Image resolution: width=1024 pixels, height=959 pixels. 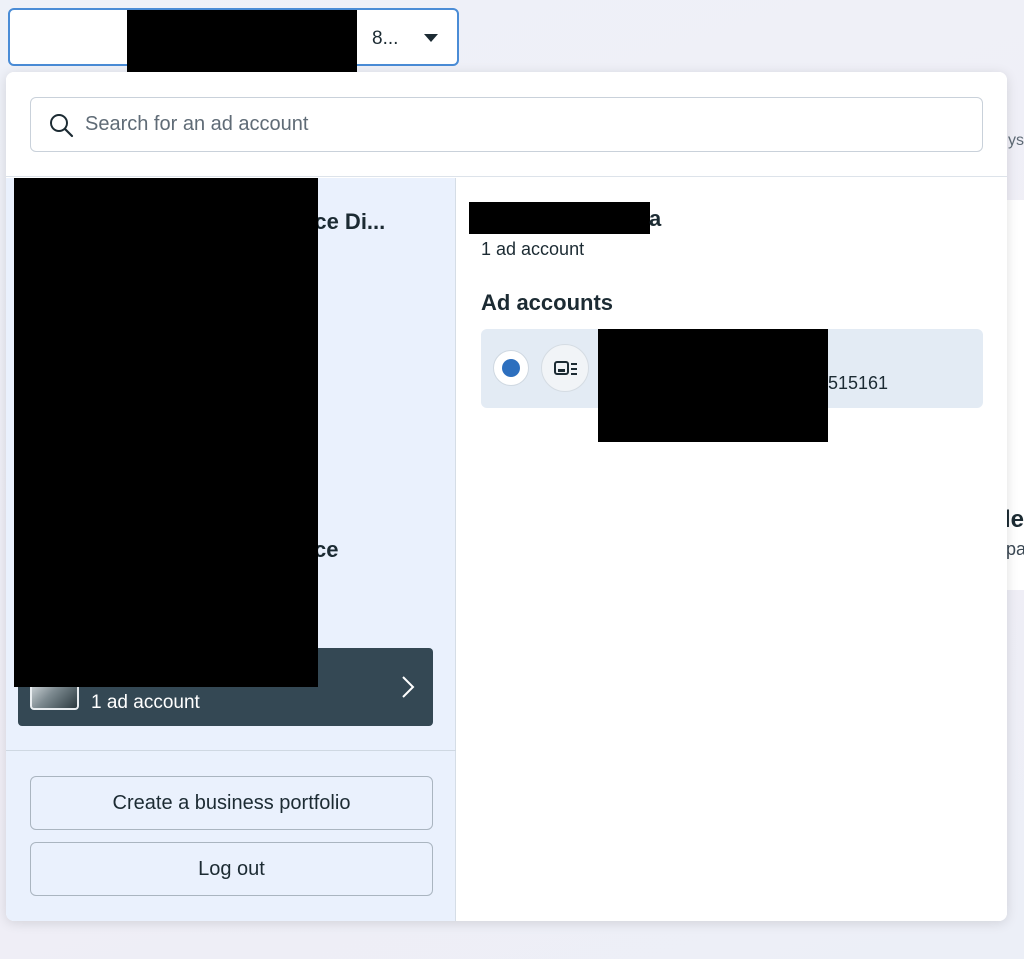 I want to click on log-out-button: Log out, so click(x=231, y=869).